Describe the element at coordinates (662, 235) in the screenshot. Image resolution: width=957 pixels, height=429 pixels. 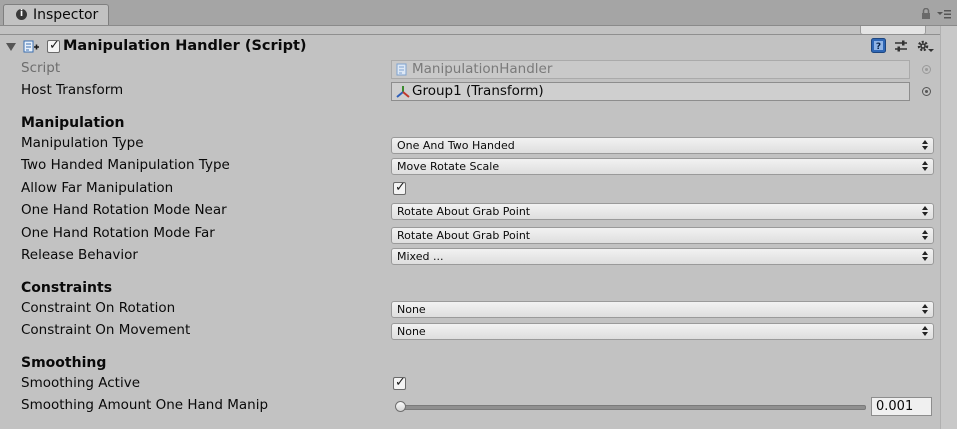
I see `rotation-mode-far-dropdown: Rotate About Grab Point` at that location.